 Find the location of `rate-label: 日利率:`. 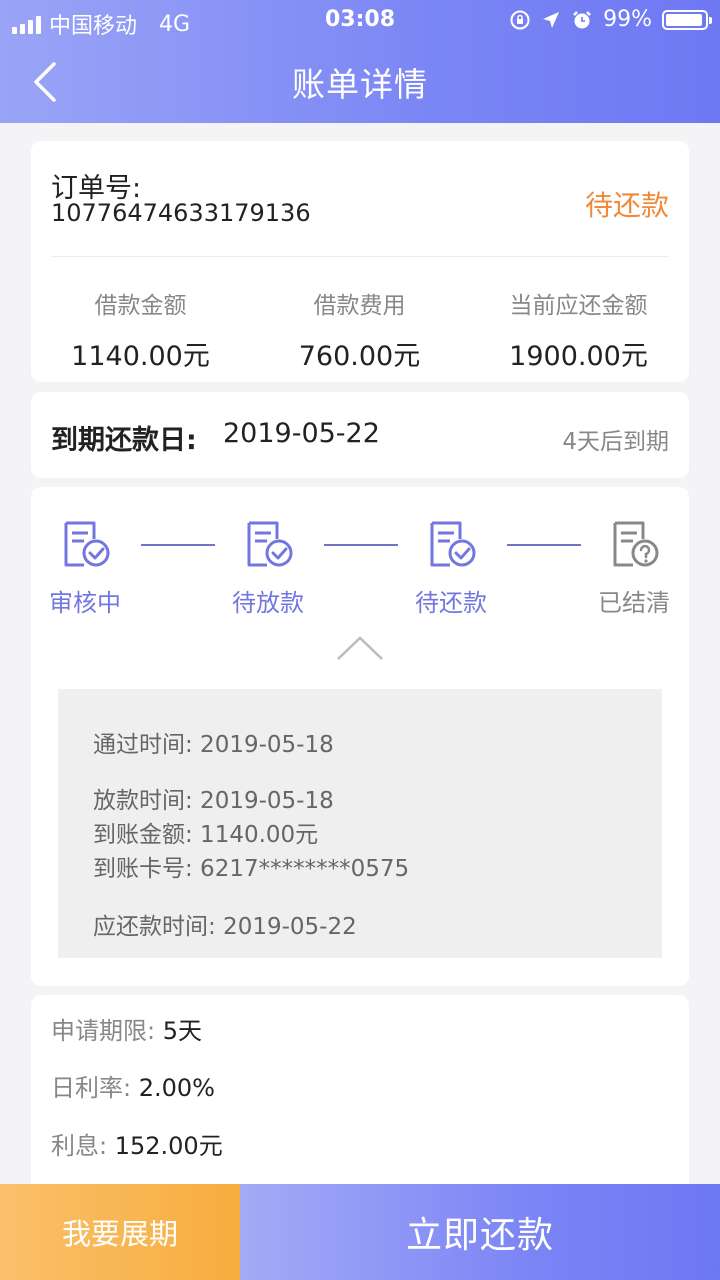

rate-label: 日利率: is located at coordinates (95, 1088).